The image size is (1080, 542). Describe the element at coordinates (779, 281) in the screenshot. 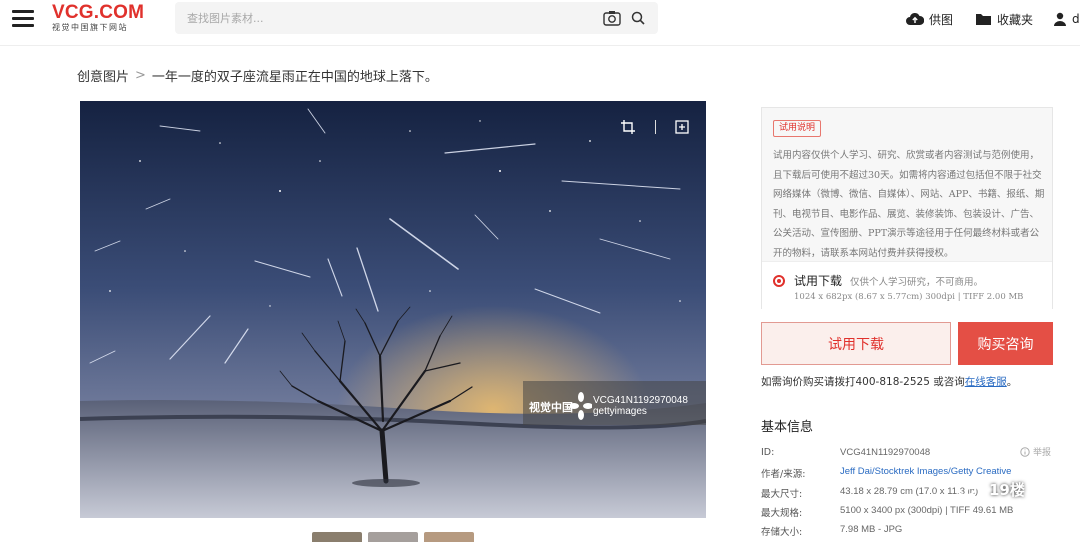

I see `radio-selected-icon` at that location.